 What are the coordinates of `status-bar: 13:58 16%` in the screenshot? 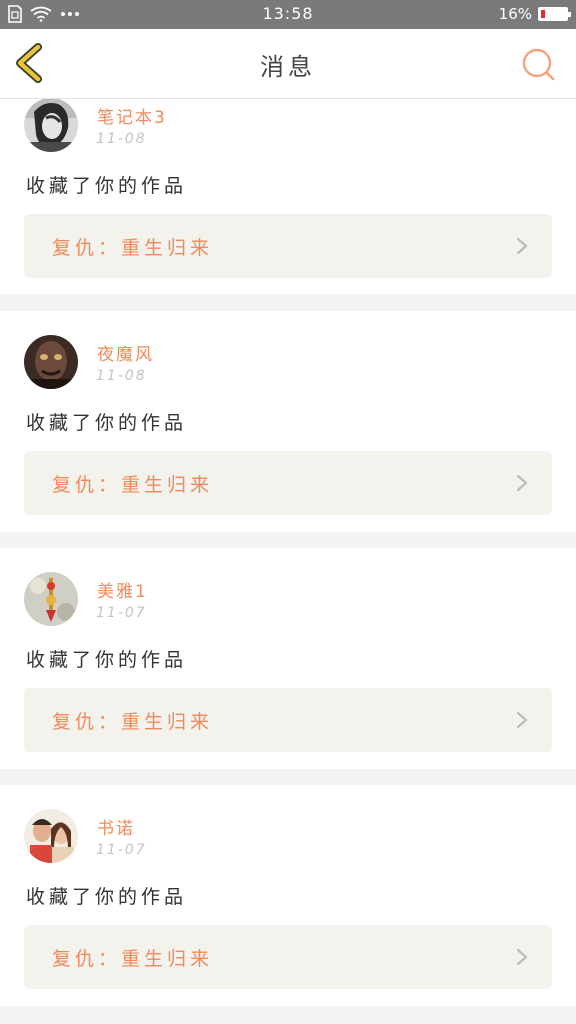 It's located at (288, 14).